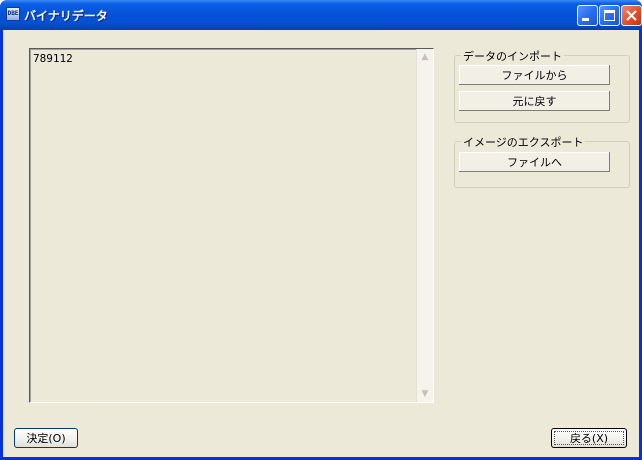  Describe the element at coordinates (425, 394) in the screenshot. I see `scroll-down-icon: ▼` at that location.